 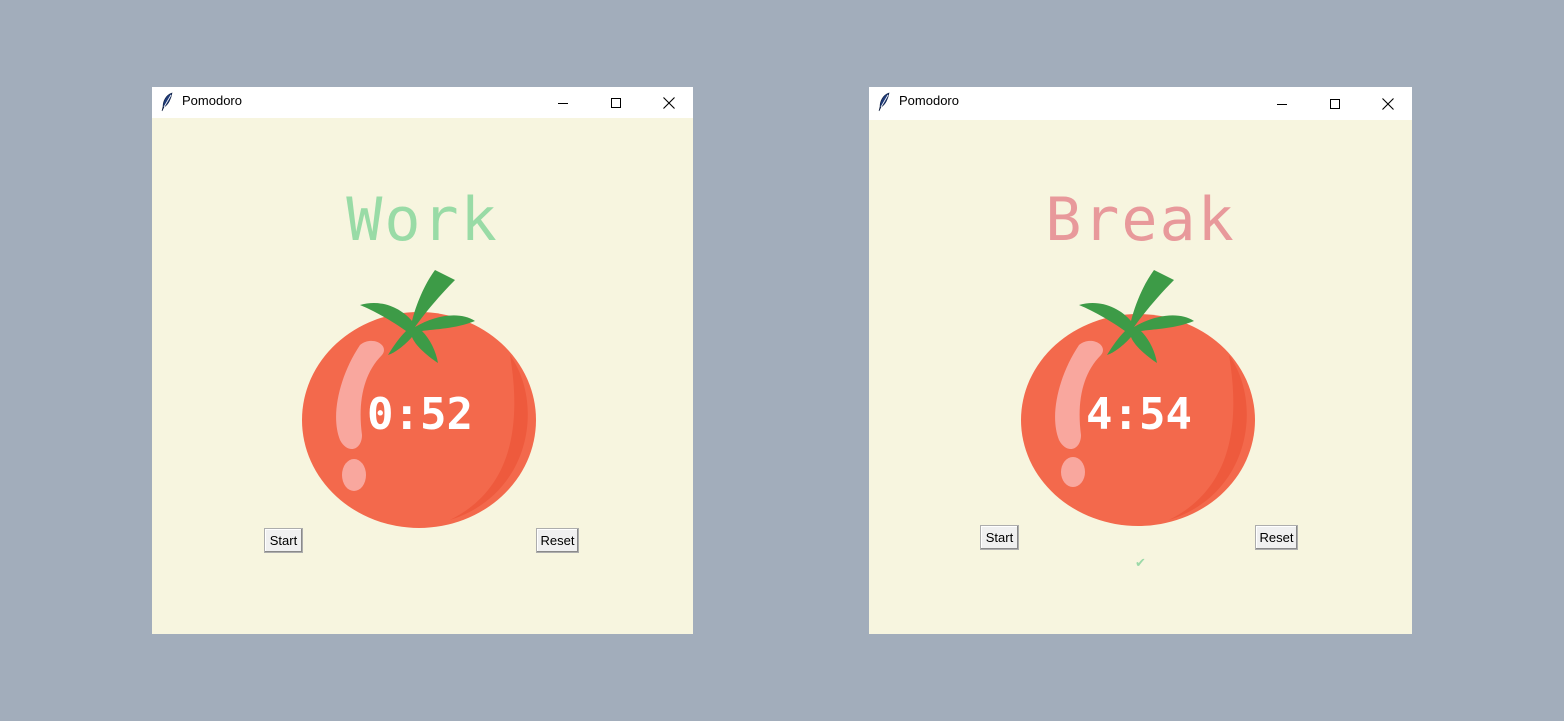 What do you see at coordinates (1139, 414) in the screenshot?
I see `timer-display: 4:54` at bounding box center [1139, 414].